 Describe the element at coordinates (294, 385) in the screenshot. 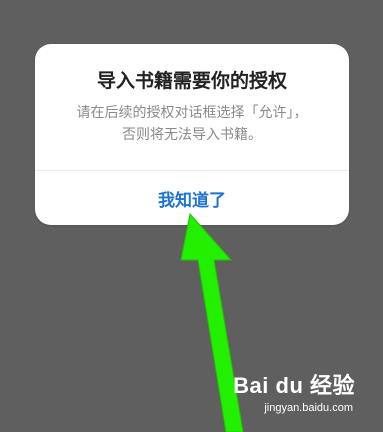

I see `watermark-brand: Bai du 经验` at that location.